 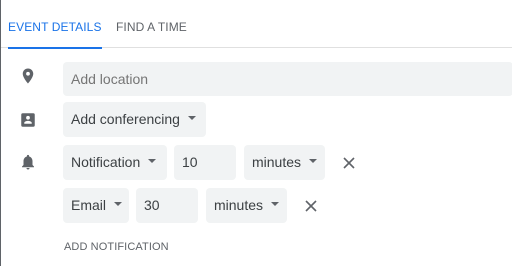 What do you see at coordinates (277, 162) in the screenshot?
I see `notification-unit-label: minutes` at bounding box center [277, 162].